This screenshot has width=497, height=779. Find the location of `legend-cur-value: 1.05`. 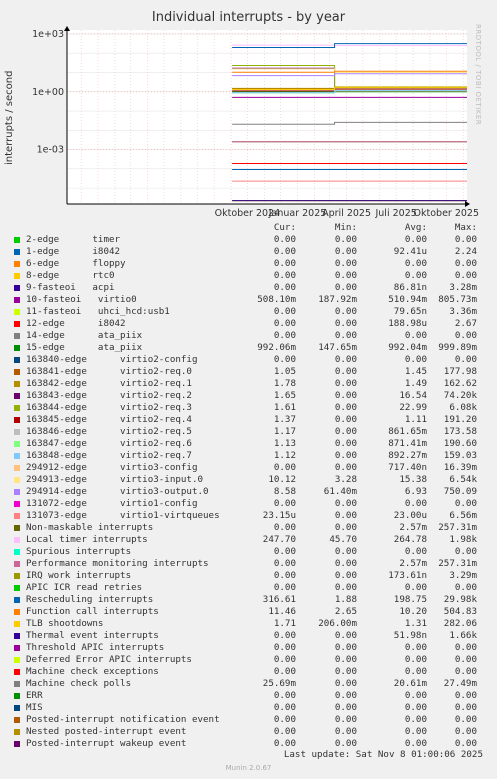

legend-cur-value: 1.05 is located at coordinates (284, 371).